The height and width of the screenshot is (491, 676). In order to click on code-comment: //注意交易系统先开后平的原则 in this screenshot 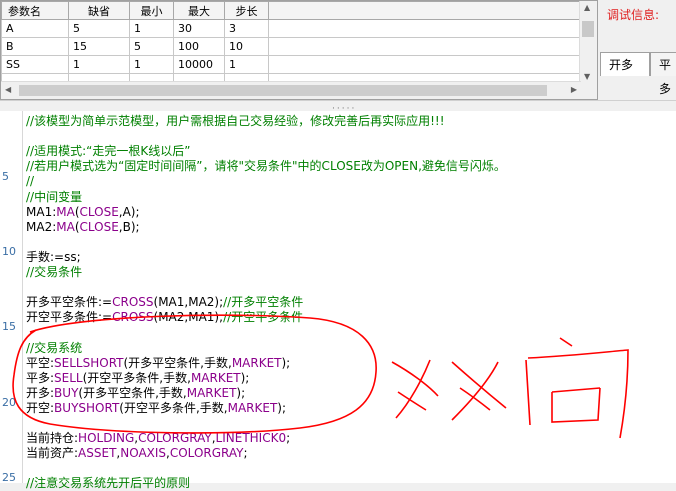, I will do `click(108, 483)`.